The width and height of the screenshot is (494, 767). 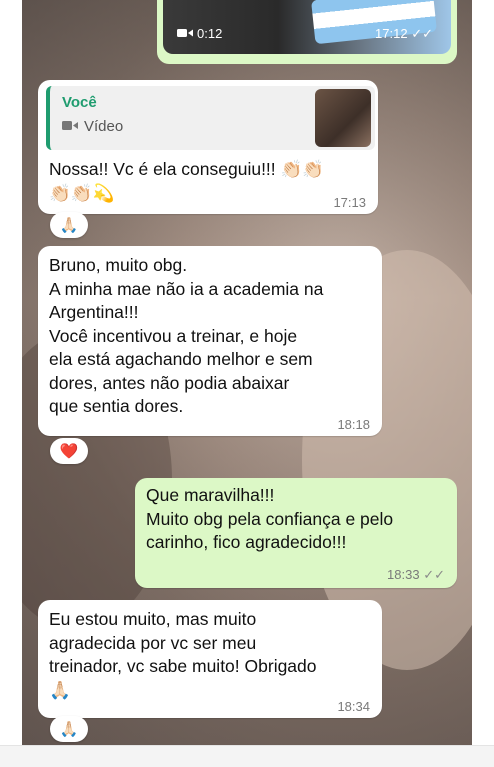 What do you see at coordinates (69, 451) in the screenshot?
I see `reaction-badge: ❤️` at bounding box center [69, 451].